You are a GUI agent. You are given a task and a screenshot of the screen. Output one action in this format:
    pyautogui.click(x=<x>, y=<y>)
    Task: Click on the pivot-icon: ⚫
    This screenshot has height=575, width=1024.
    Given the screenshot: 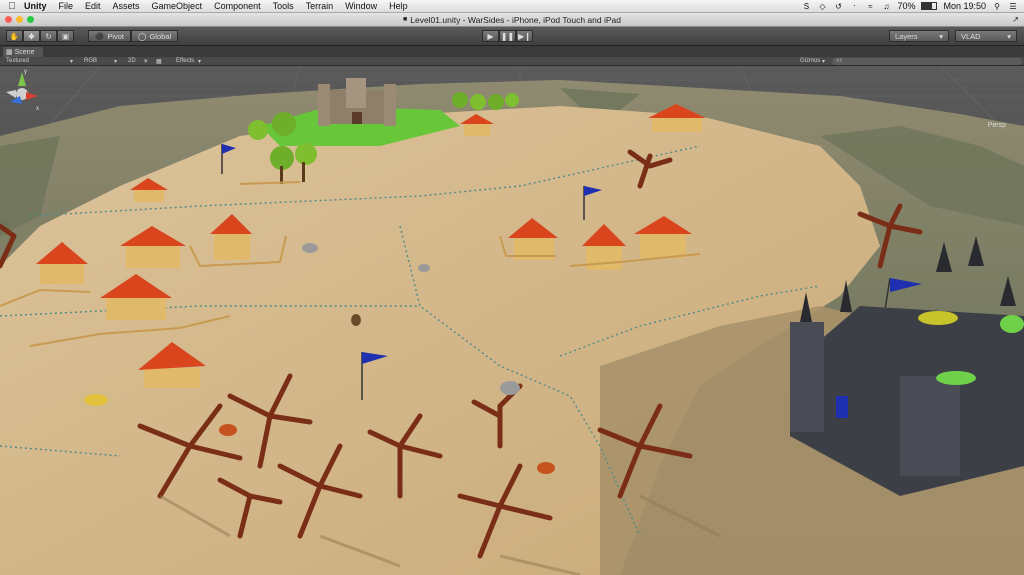 What is the action you would take?
    pyautogui.click(x=100, y=36)
    